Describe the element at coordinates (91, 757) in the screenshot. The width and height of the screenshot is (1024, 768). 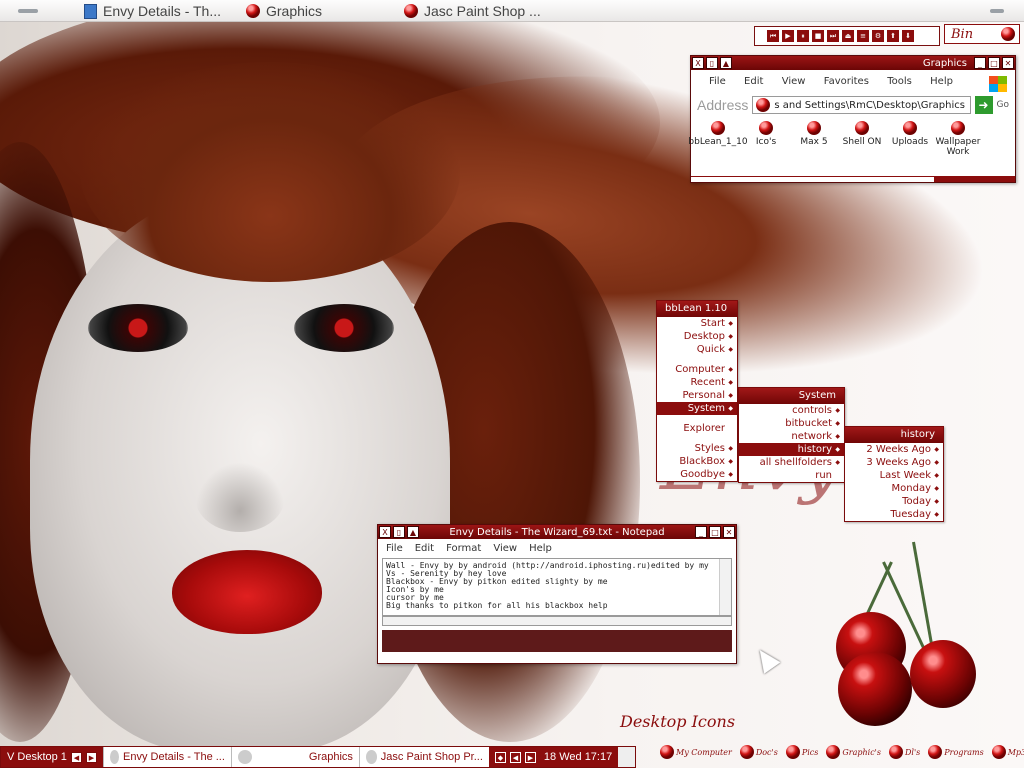
I see `next-workspace-button: ▶` at that location.